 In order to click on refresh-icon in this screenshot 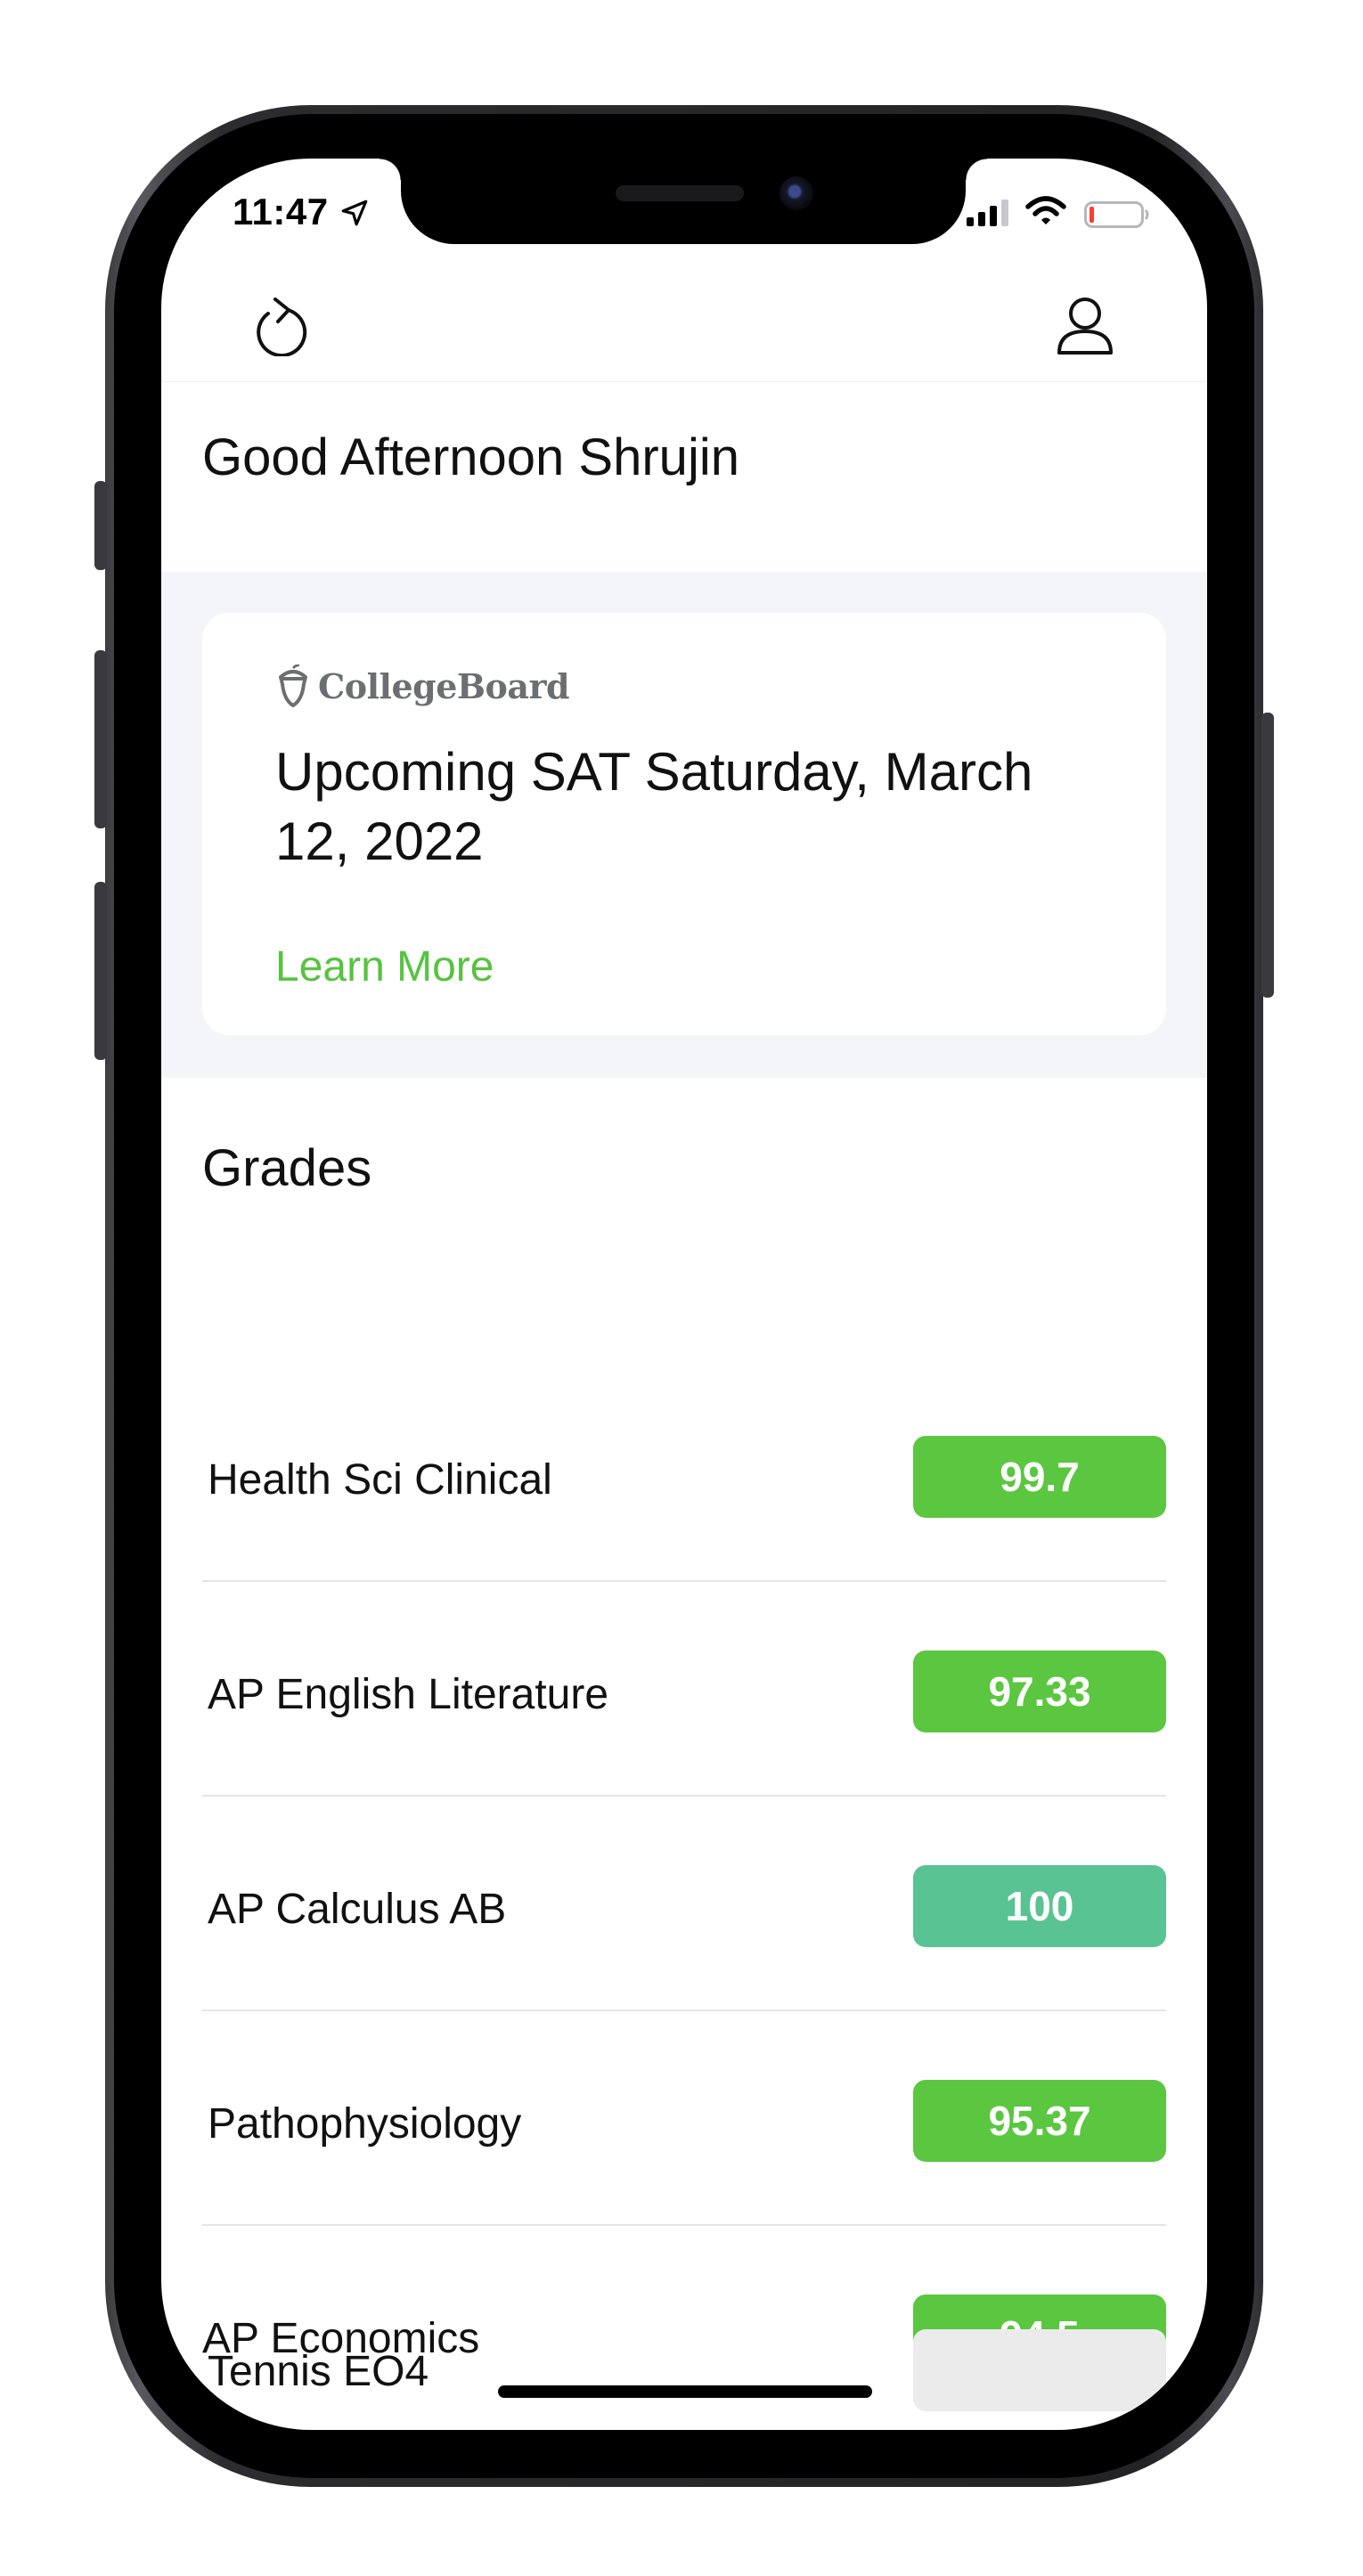, I will do `click(279, 325)`.